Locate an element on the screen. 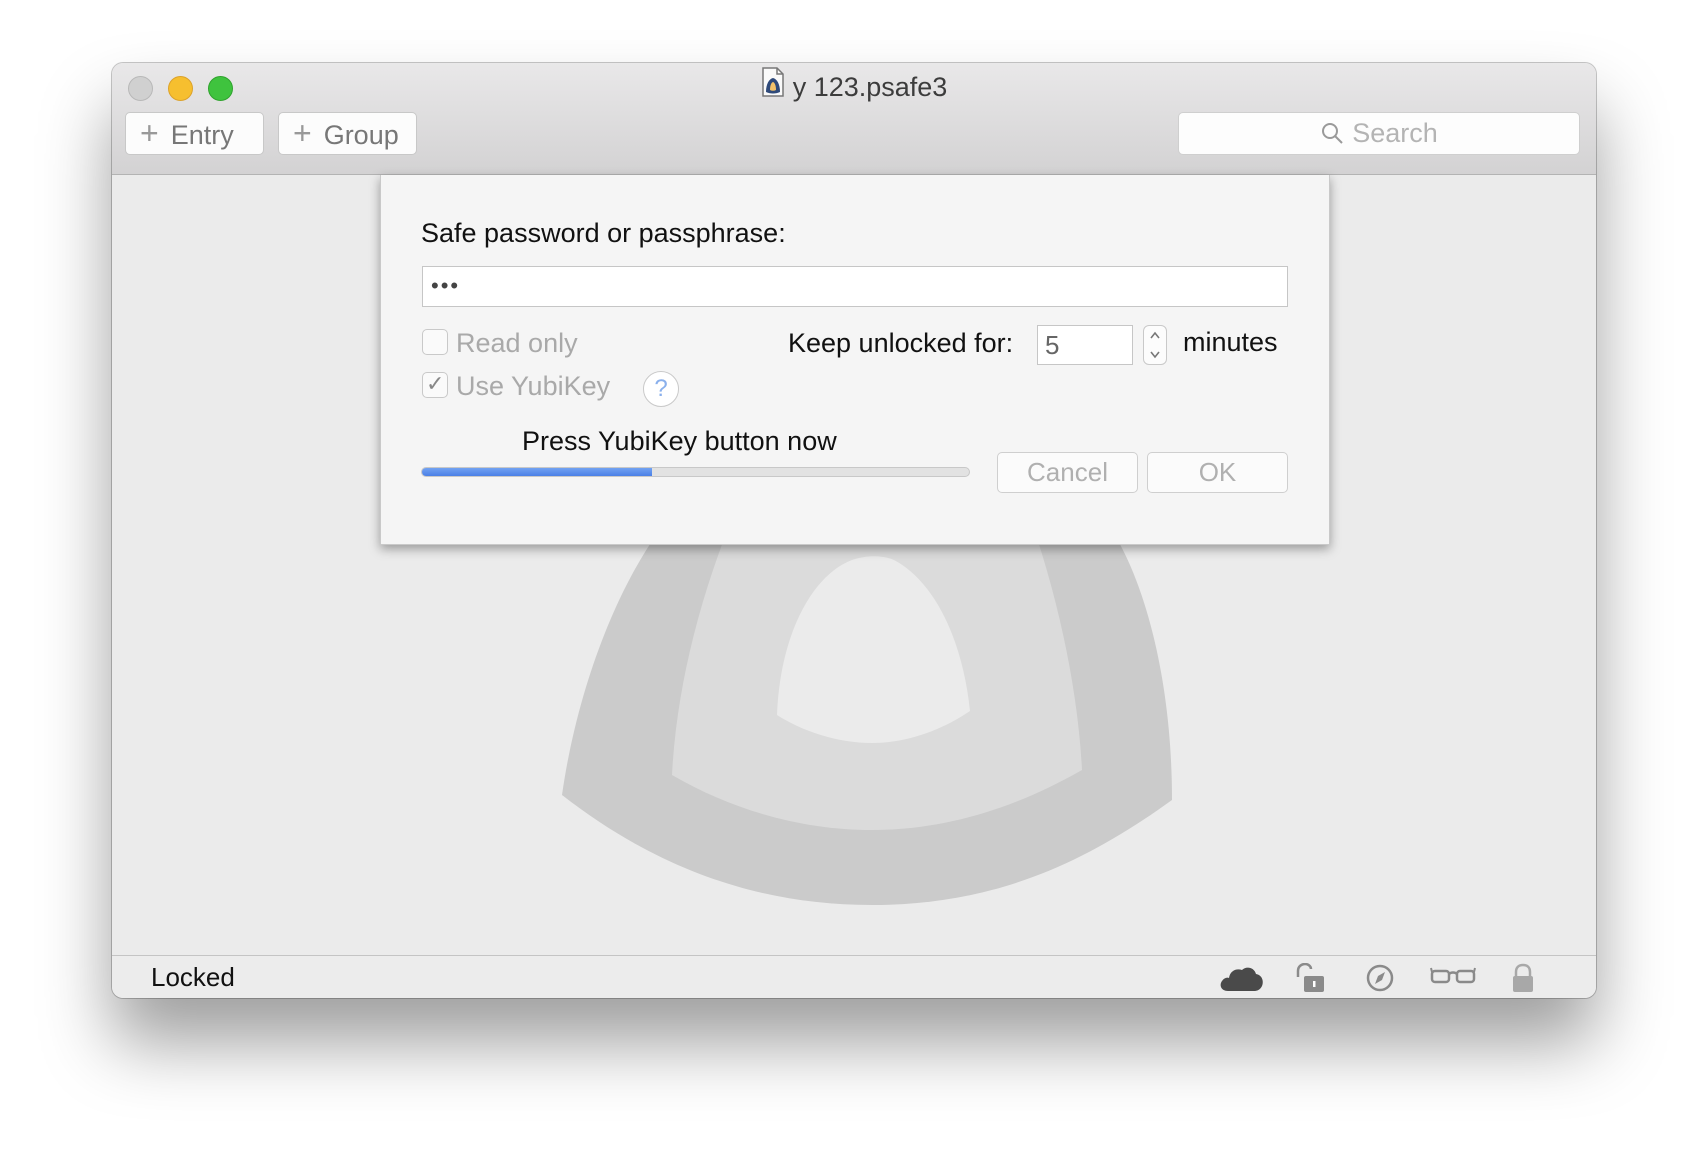 This screenshot has width=1704, height=1156. add-entry-label: Entry is located at coordinates (202, 135).